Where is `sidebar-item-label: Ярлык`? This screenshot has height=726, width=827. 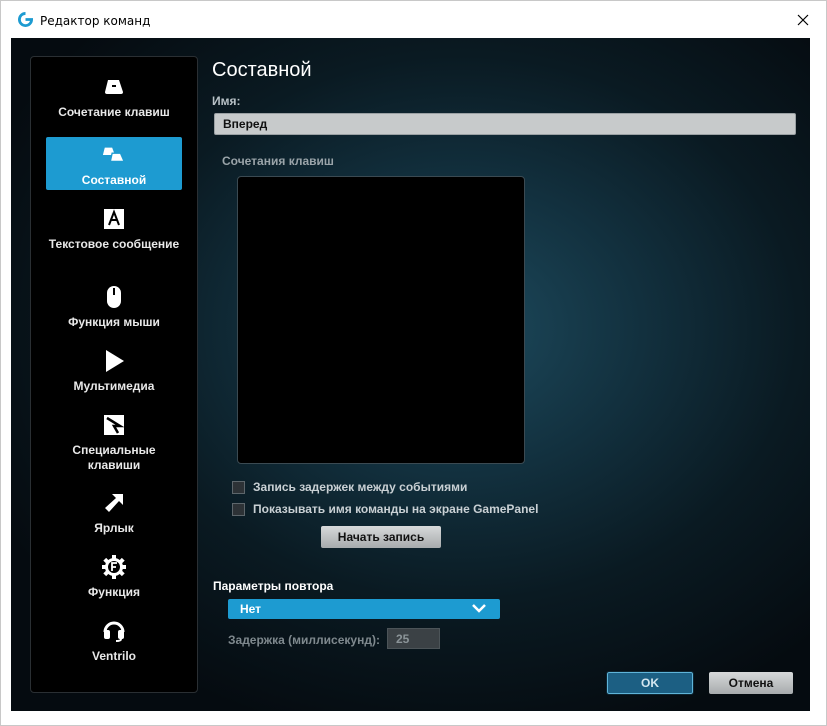
sidebar-item-label: Ярлык is located at coordinates (114, 528).